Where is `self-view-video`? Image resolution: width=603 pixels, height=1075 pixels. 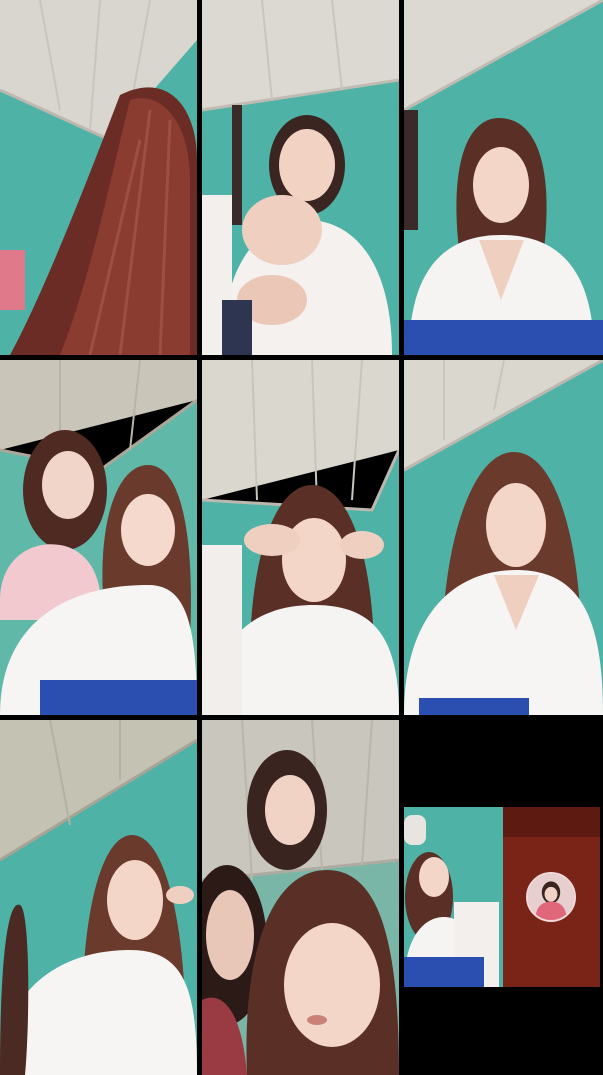
self-view-video is located at coordinates (453, 897).